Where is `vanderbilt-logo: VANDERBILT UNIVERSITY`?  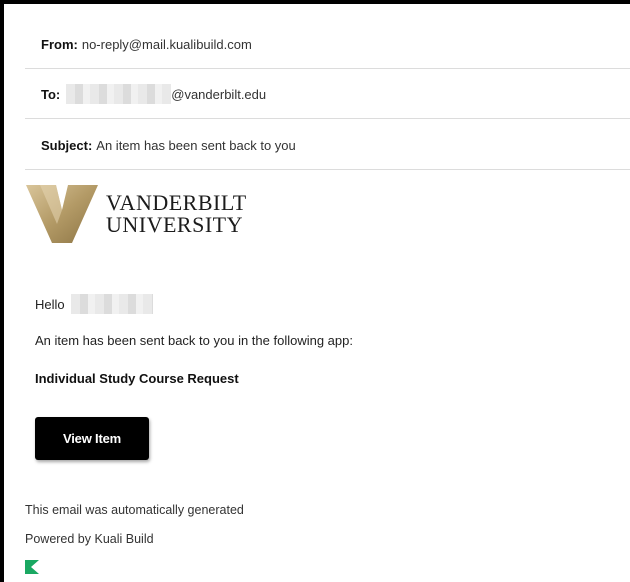
vanderbilt-logo: VANDERBILT UNIVERSITY is located at coordinates (136, 214).